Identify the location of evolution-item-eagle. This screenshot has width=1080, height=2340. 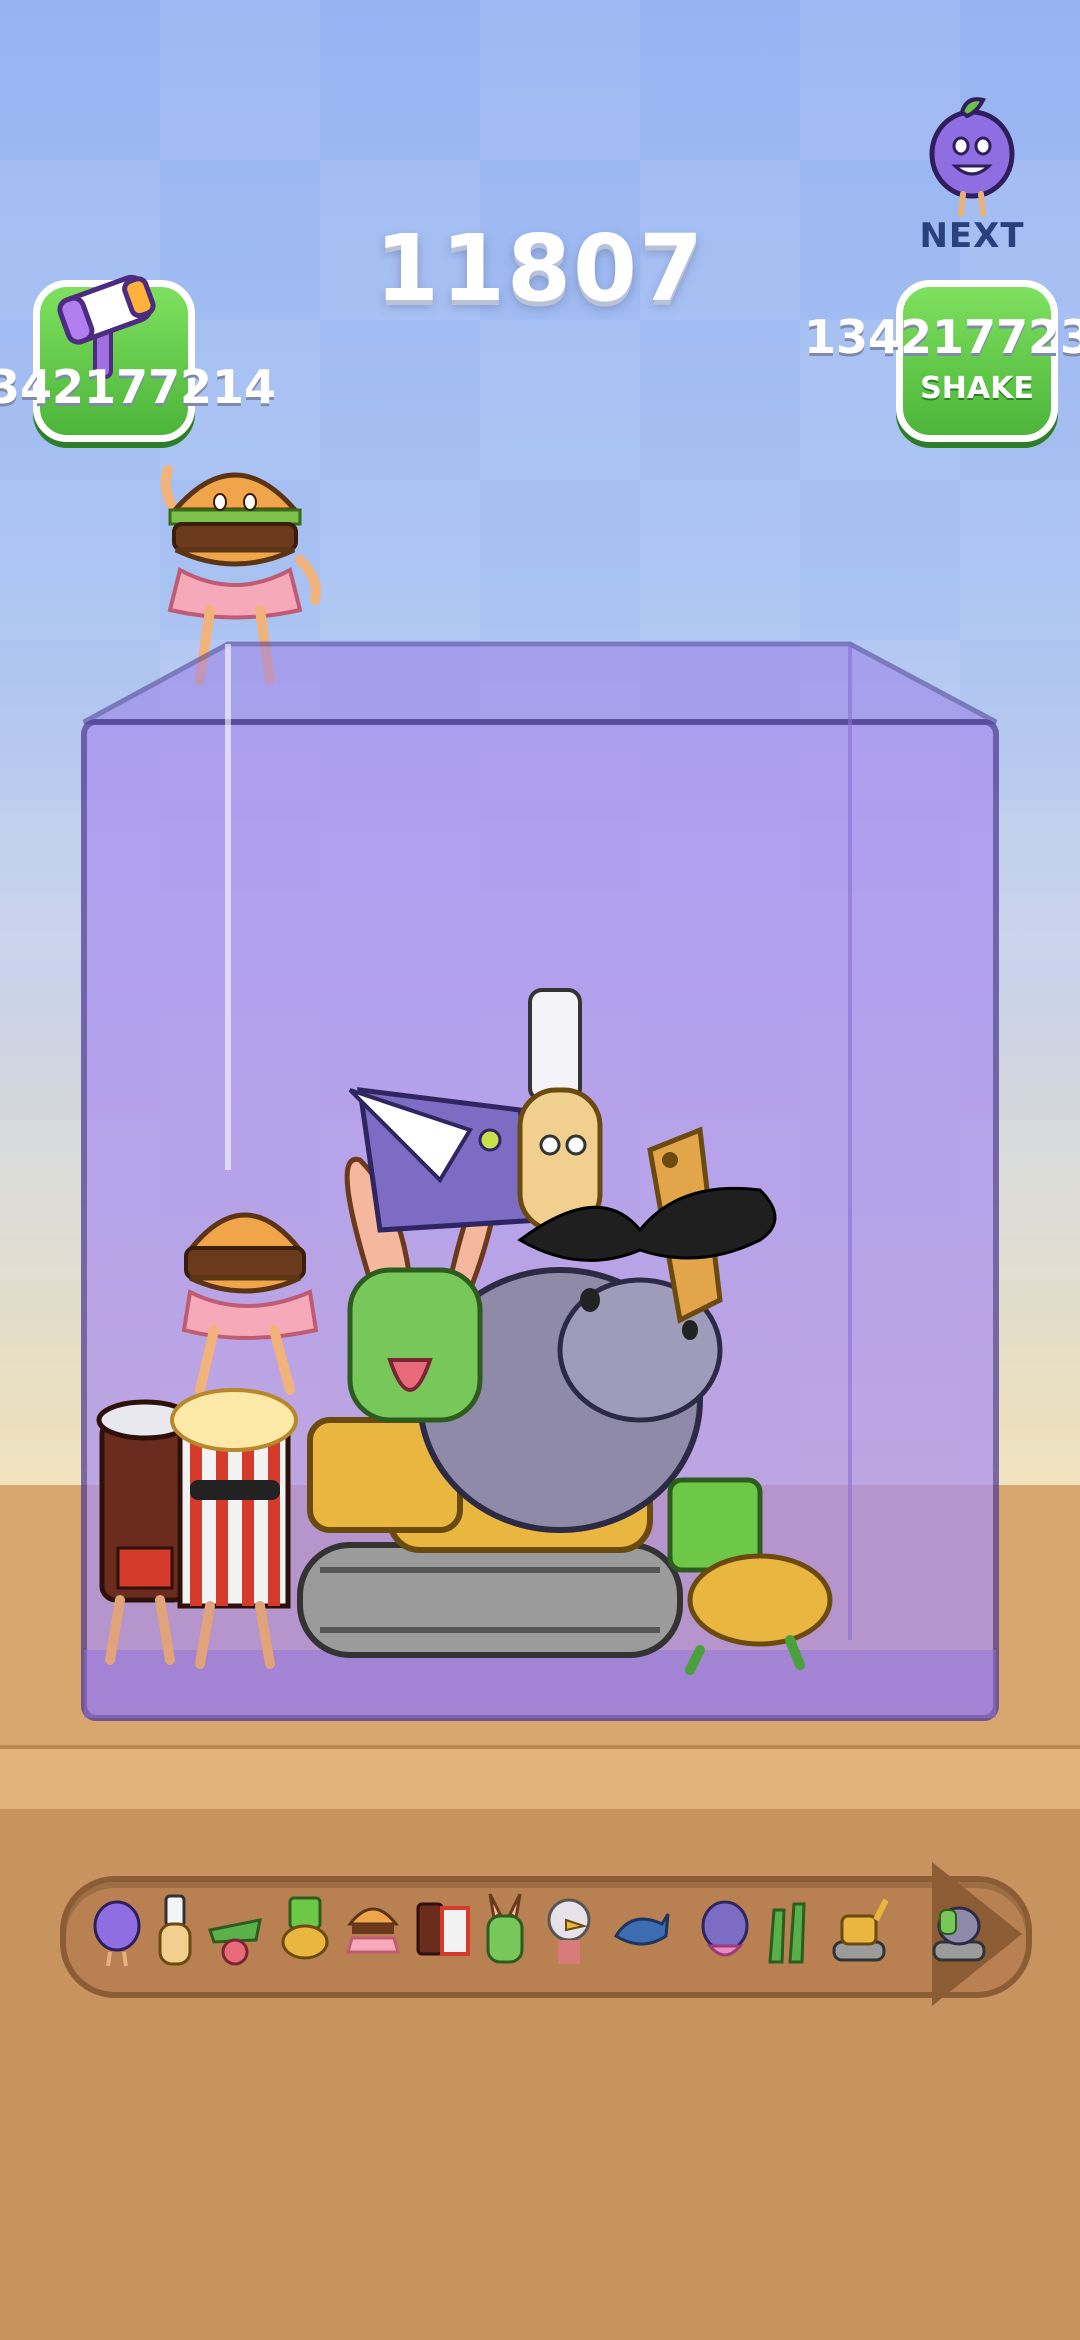
(569, 1930).